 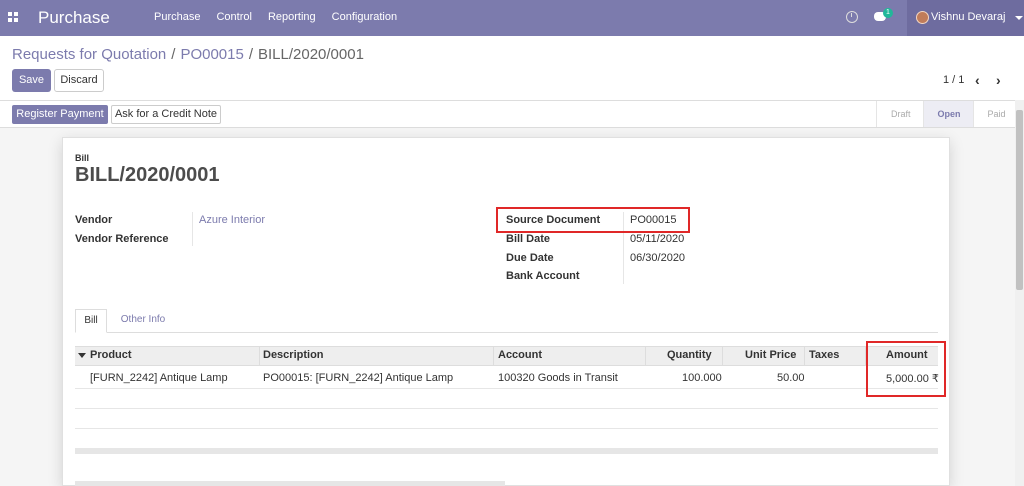 I want to click on vendor-label: Vendor, so click(x=94, y=220).